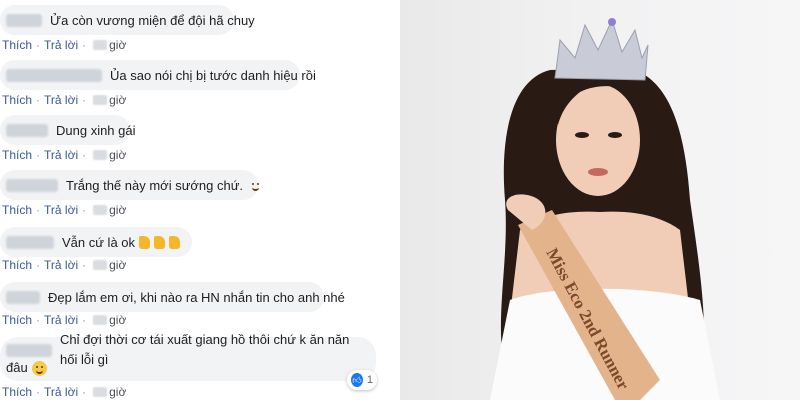  What do you see at coordinates (357, 380) in the screenshot?
I see `like-icon: 👍︎` at bounding box center [357, 380].